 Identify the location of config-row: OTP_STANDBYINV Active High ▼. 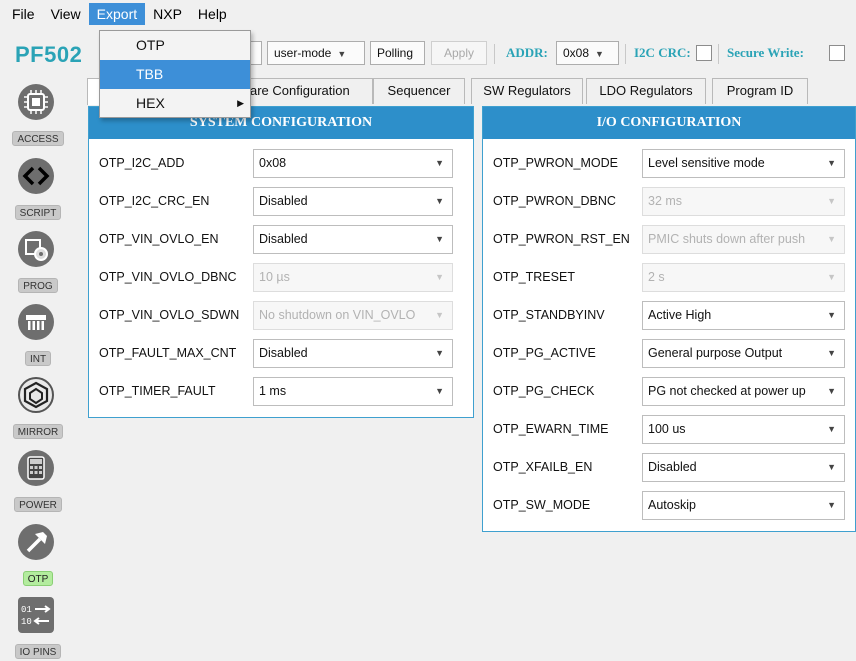
(669, 316).